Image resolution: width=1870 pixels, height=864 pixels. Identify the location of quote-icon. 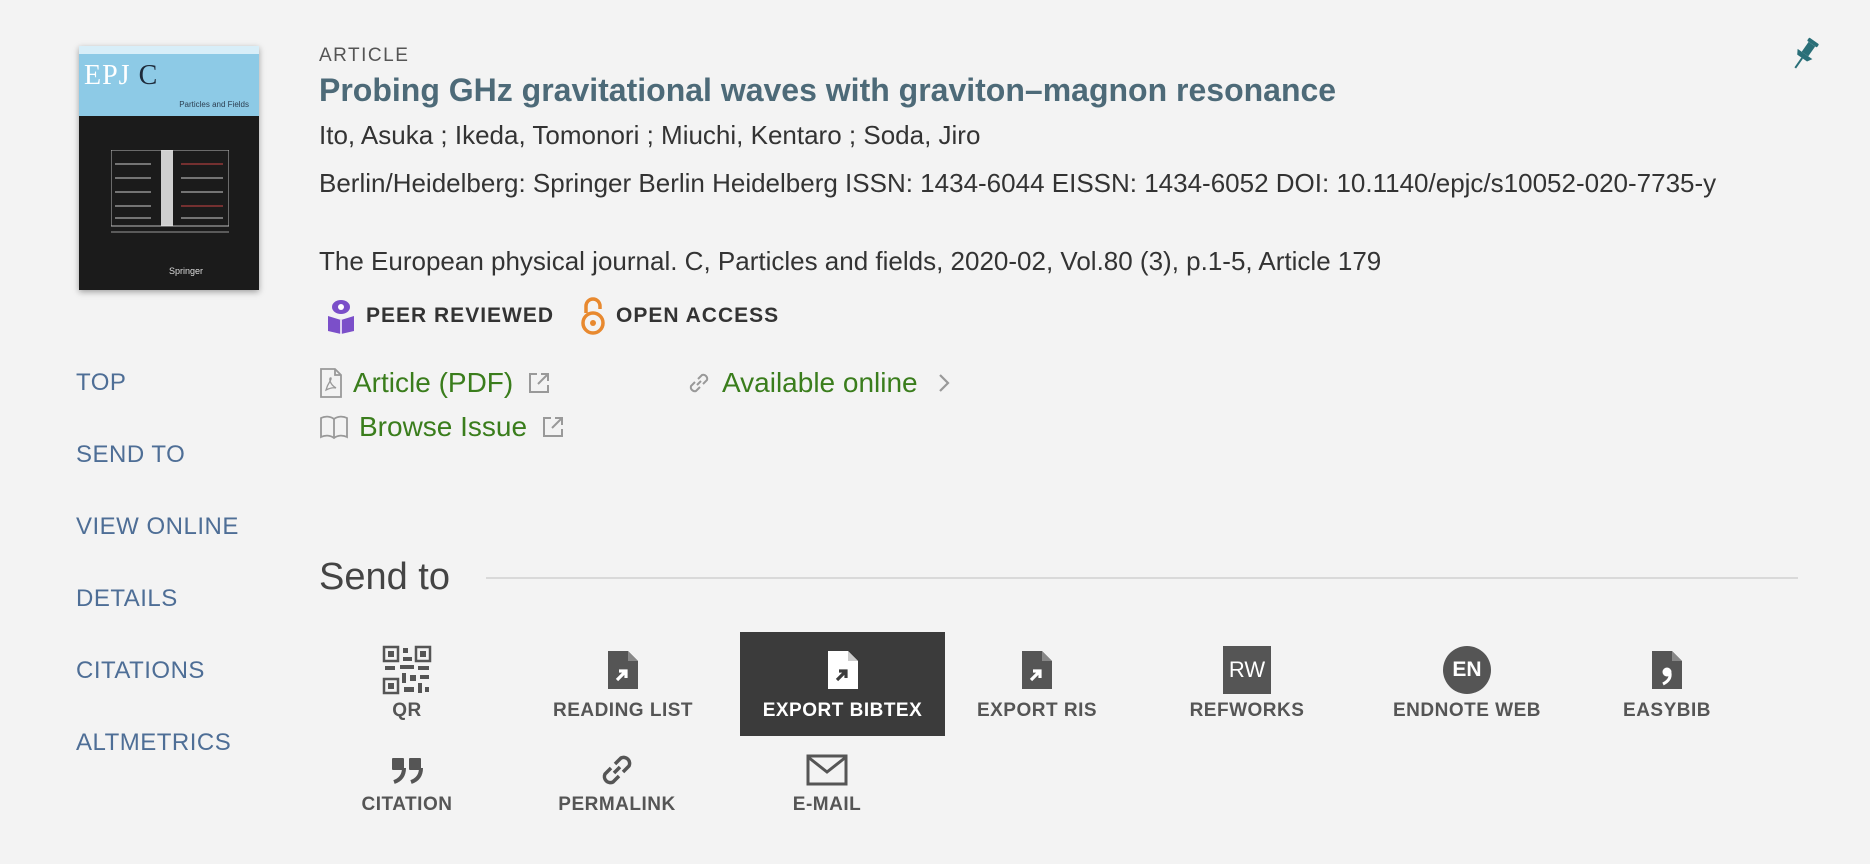
(407, 771).